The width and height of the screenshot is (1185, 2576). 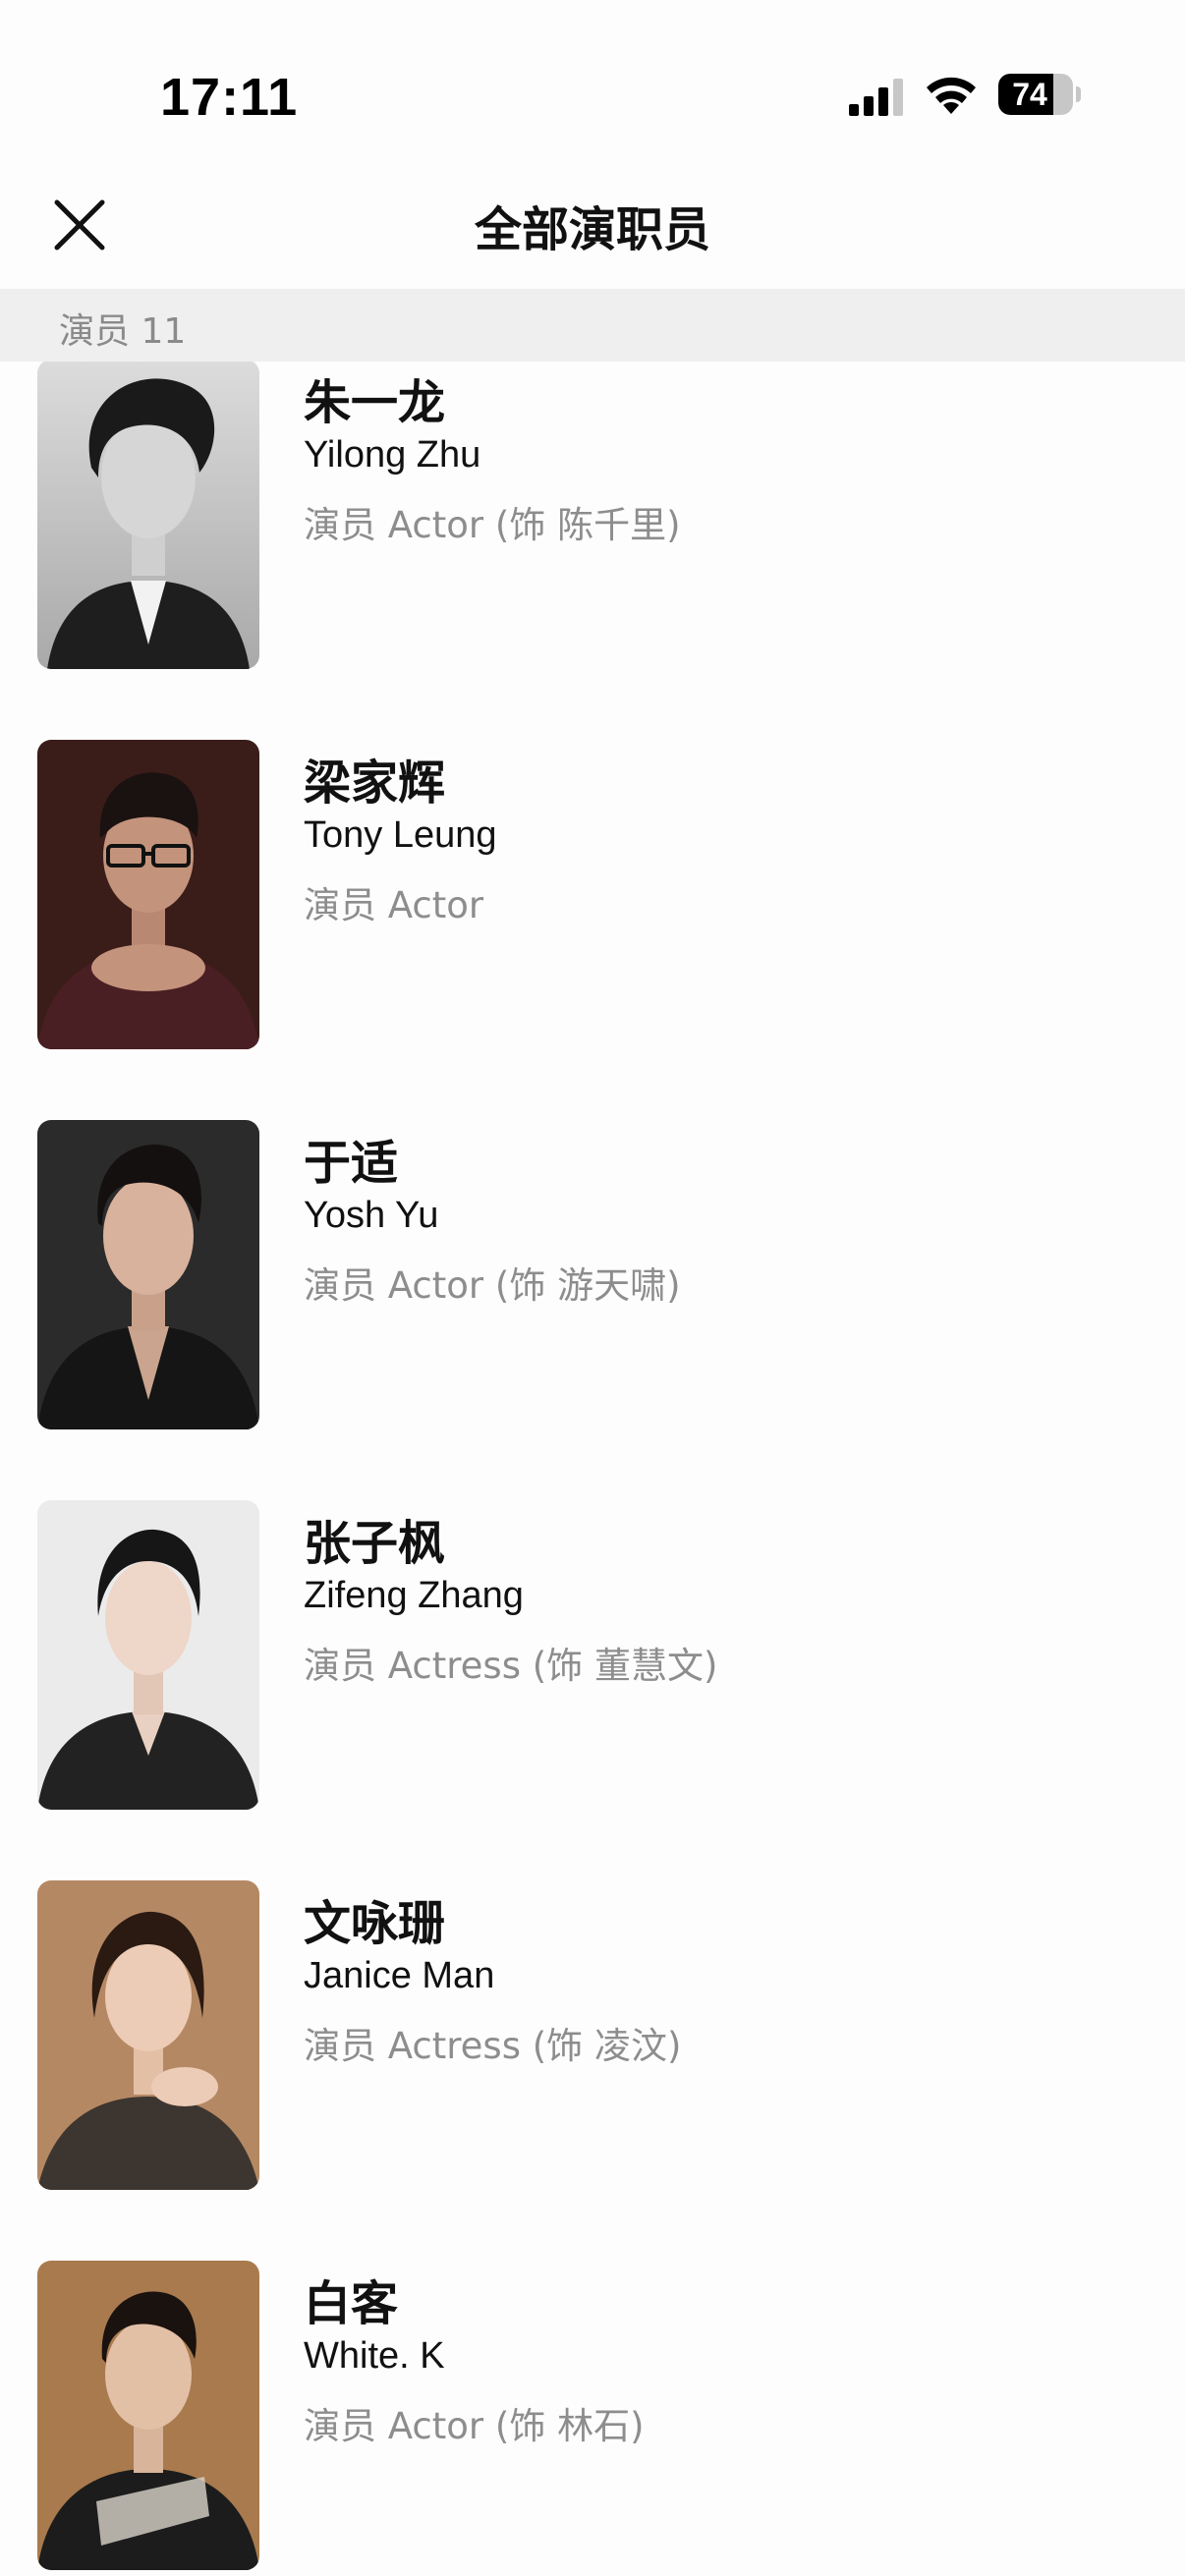 I want to click on cast-item: 朱一龙 Yilong Zhu 演员 Actor (饰 陈千里), so click(x=592, y=551).